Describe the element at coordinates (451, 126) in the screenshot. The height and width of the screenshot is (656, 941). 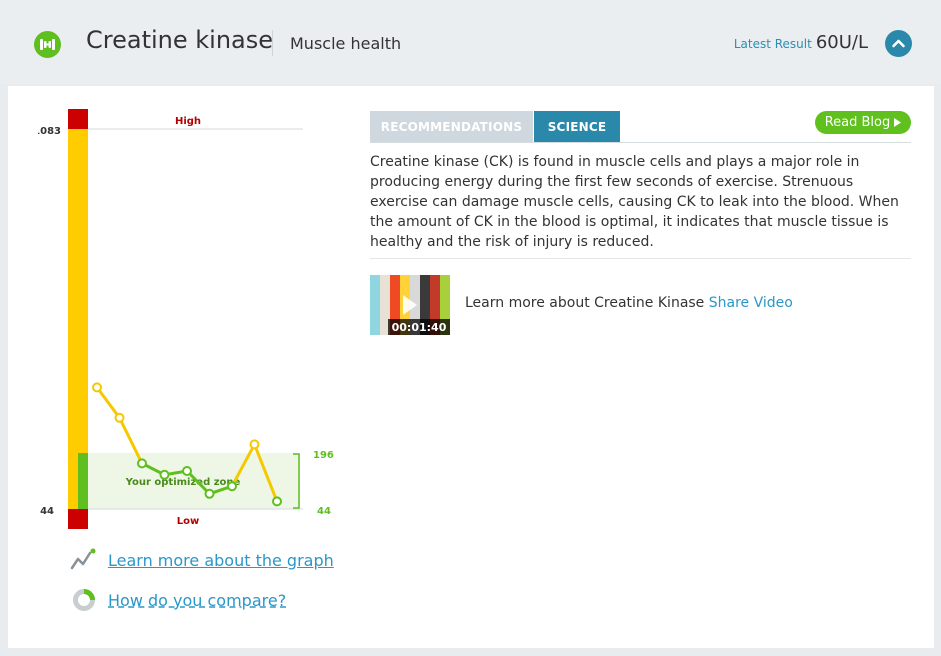
I see `tab-recommendations: RECOMMENDATIONS` at that location.